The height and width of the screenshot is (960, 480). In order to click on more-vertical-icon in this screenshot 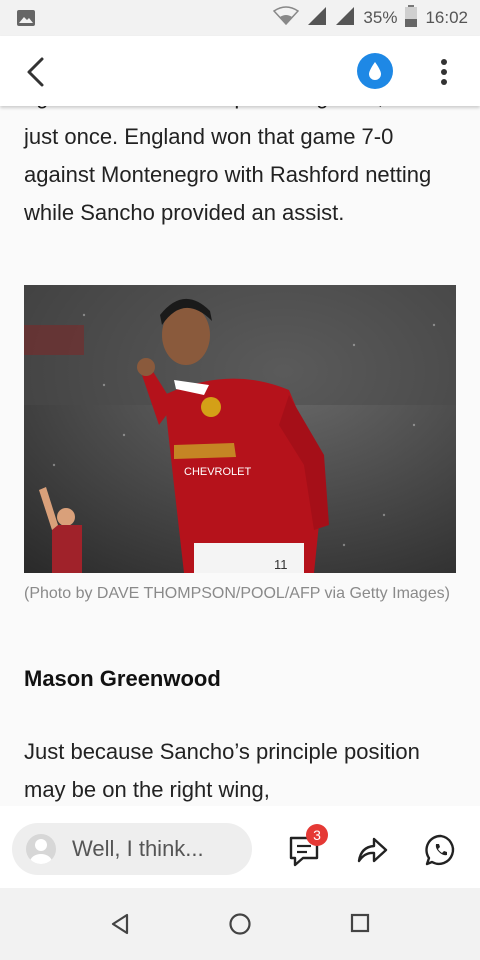, I will do `click(444, 72)`.